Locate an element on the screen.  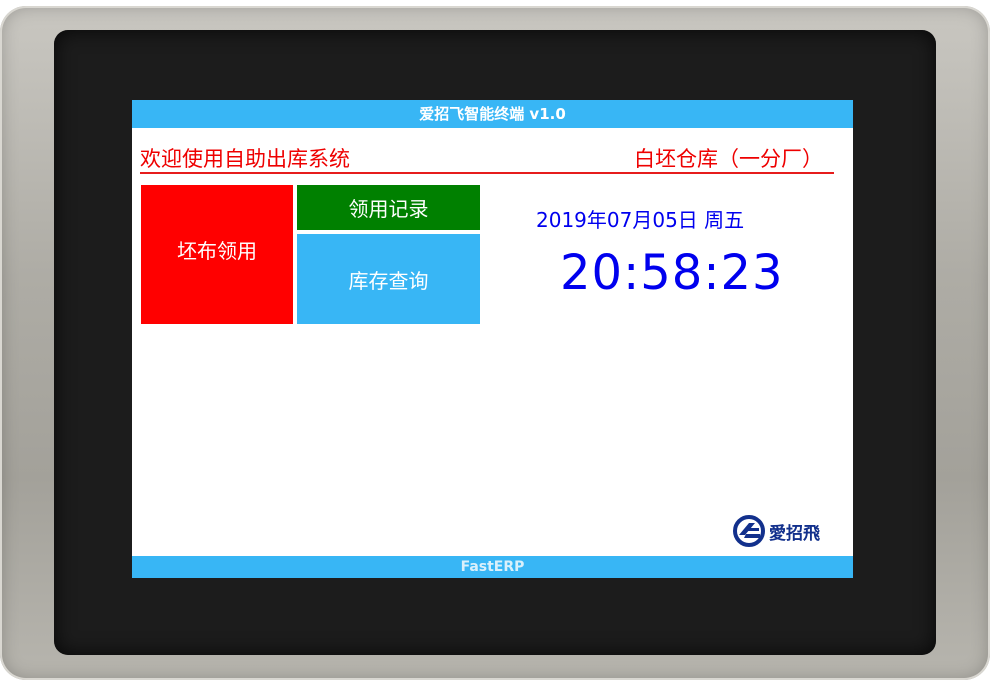
aizhaofei-logo-icon is located at coordinates (749, 531).